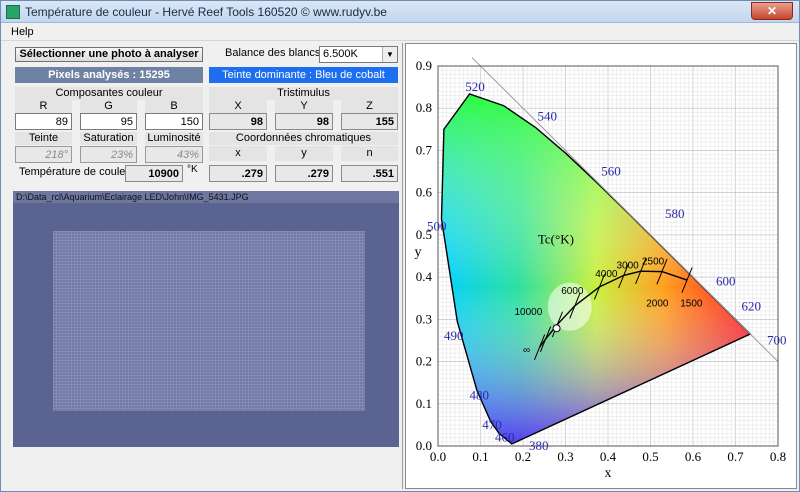 This screenshot has width=800, height=492. I want to click on b-label: B, so click(174, 106).